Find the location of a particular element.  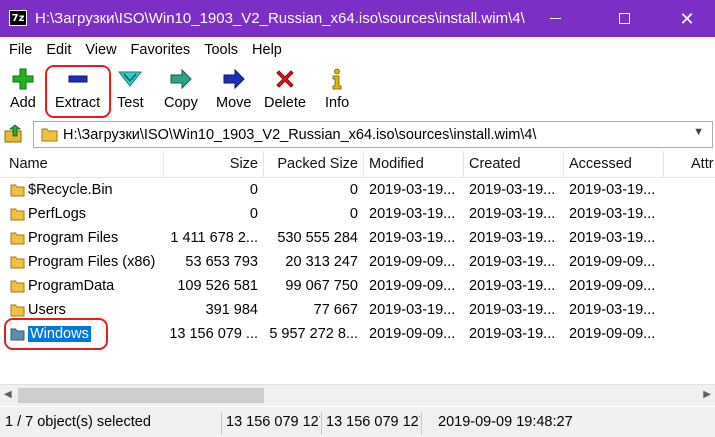

copy-button: Copy is located at coordinates (181, 89).